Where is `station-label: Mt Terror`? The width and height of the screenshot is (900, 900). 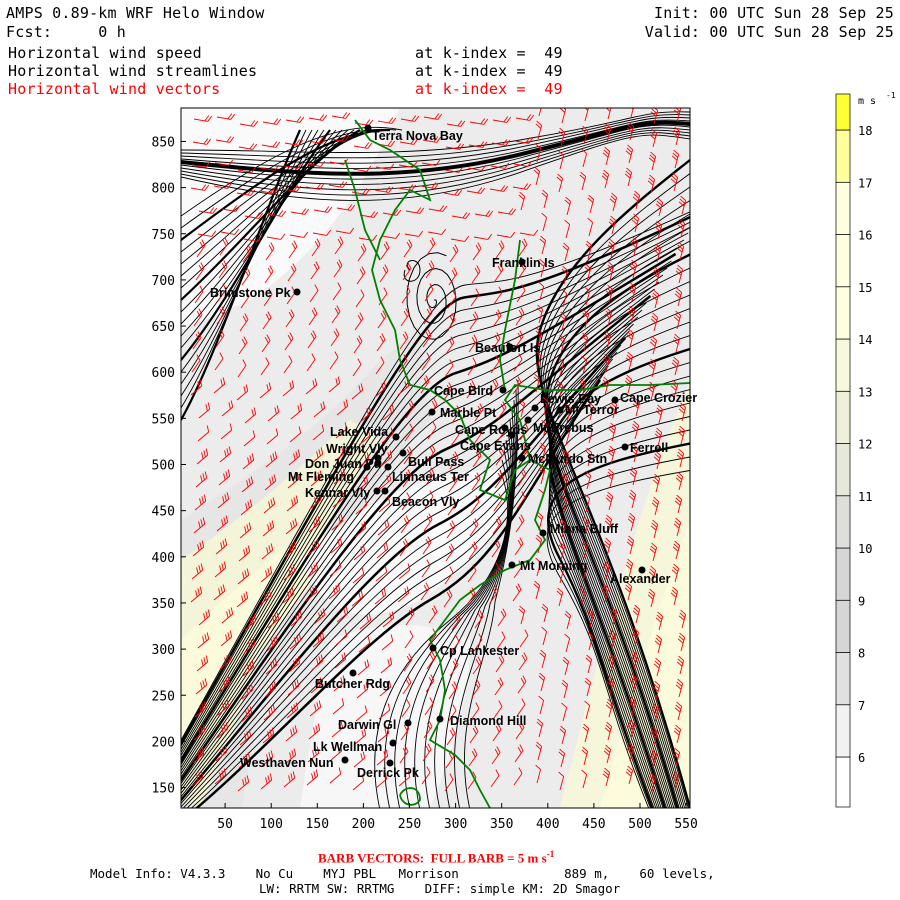 station-label: Mt Terror is located at coordinates (592, 410).